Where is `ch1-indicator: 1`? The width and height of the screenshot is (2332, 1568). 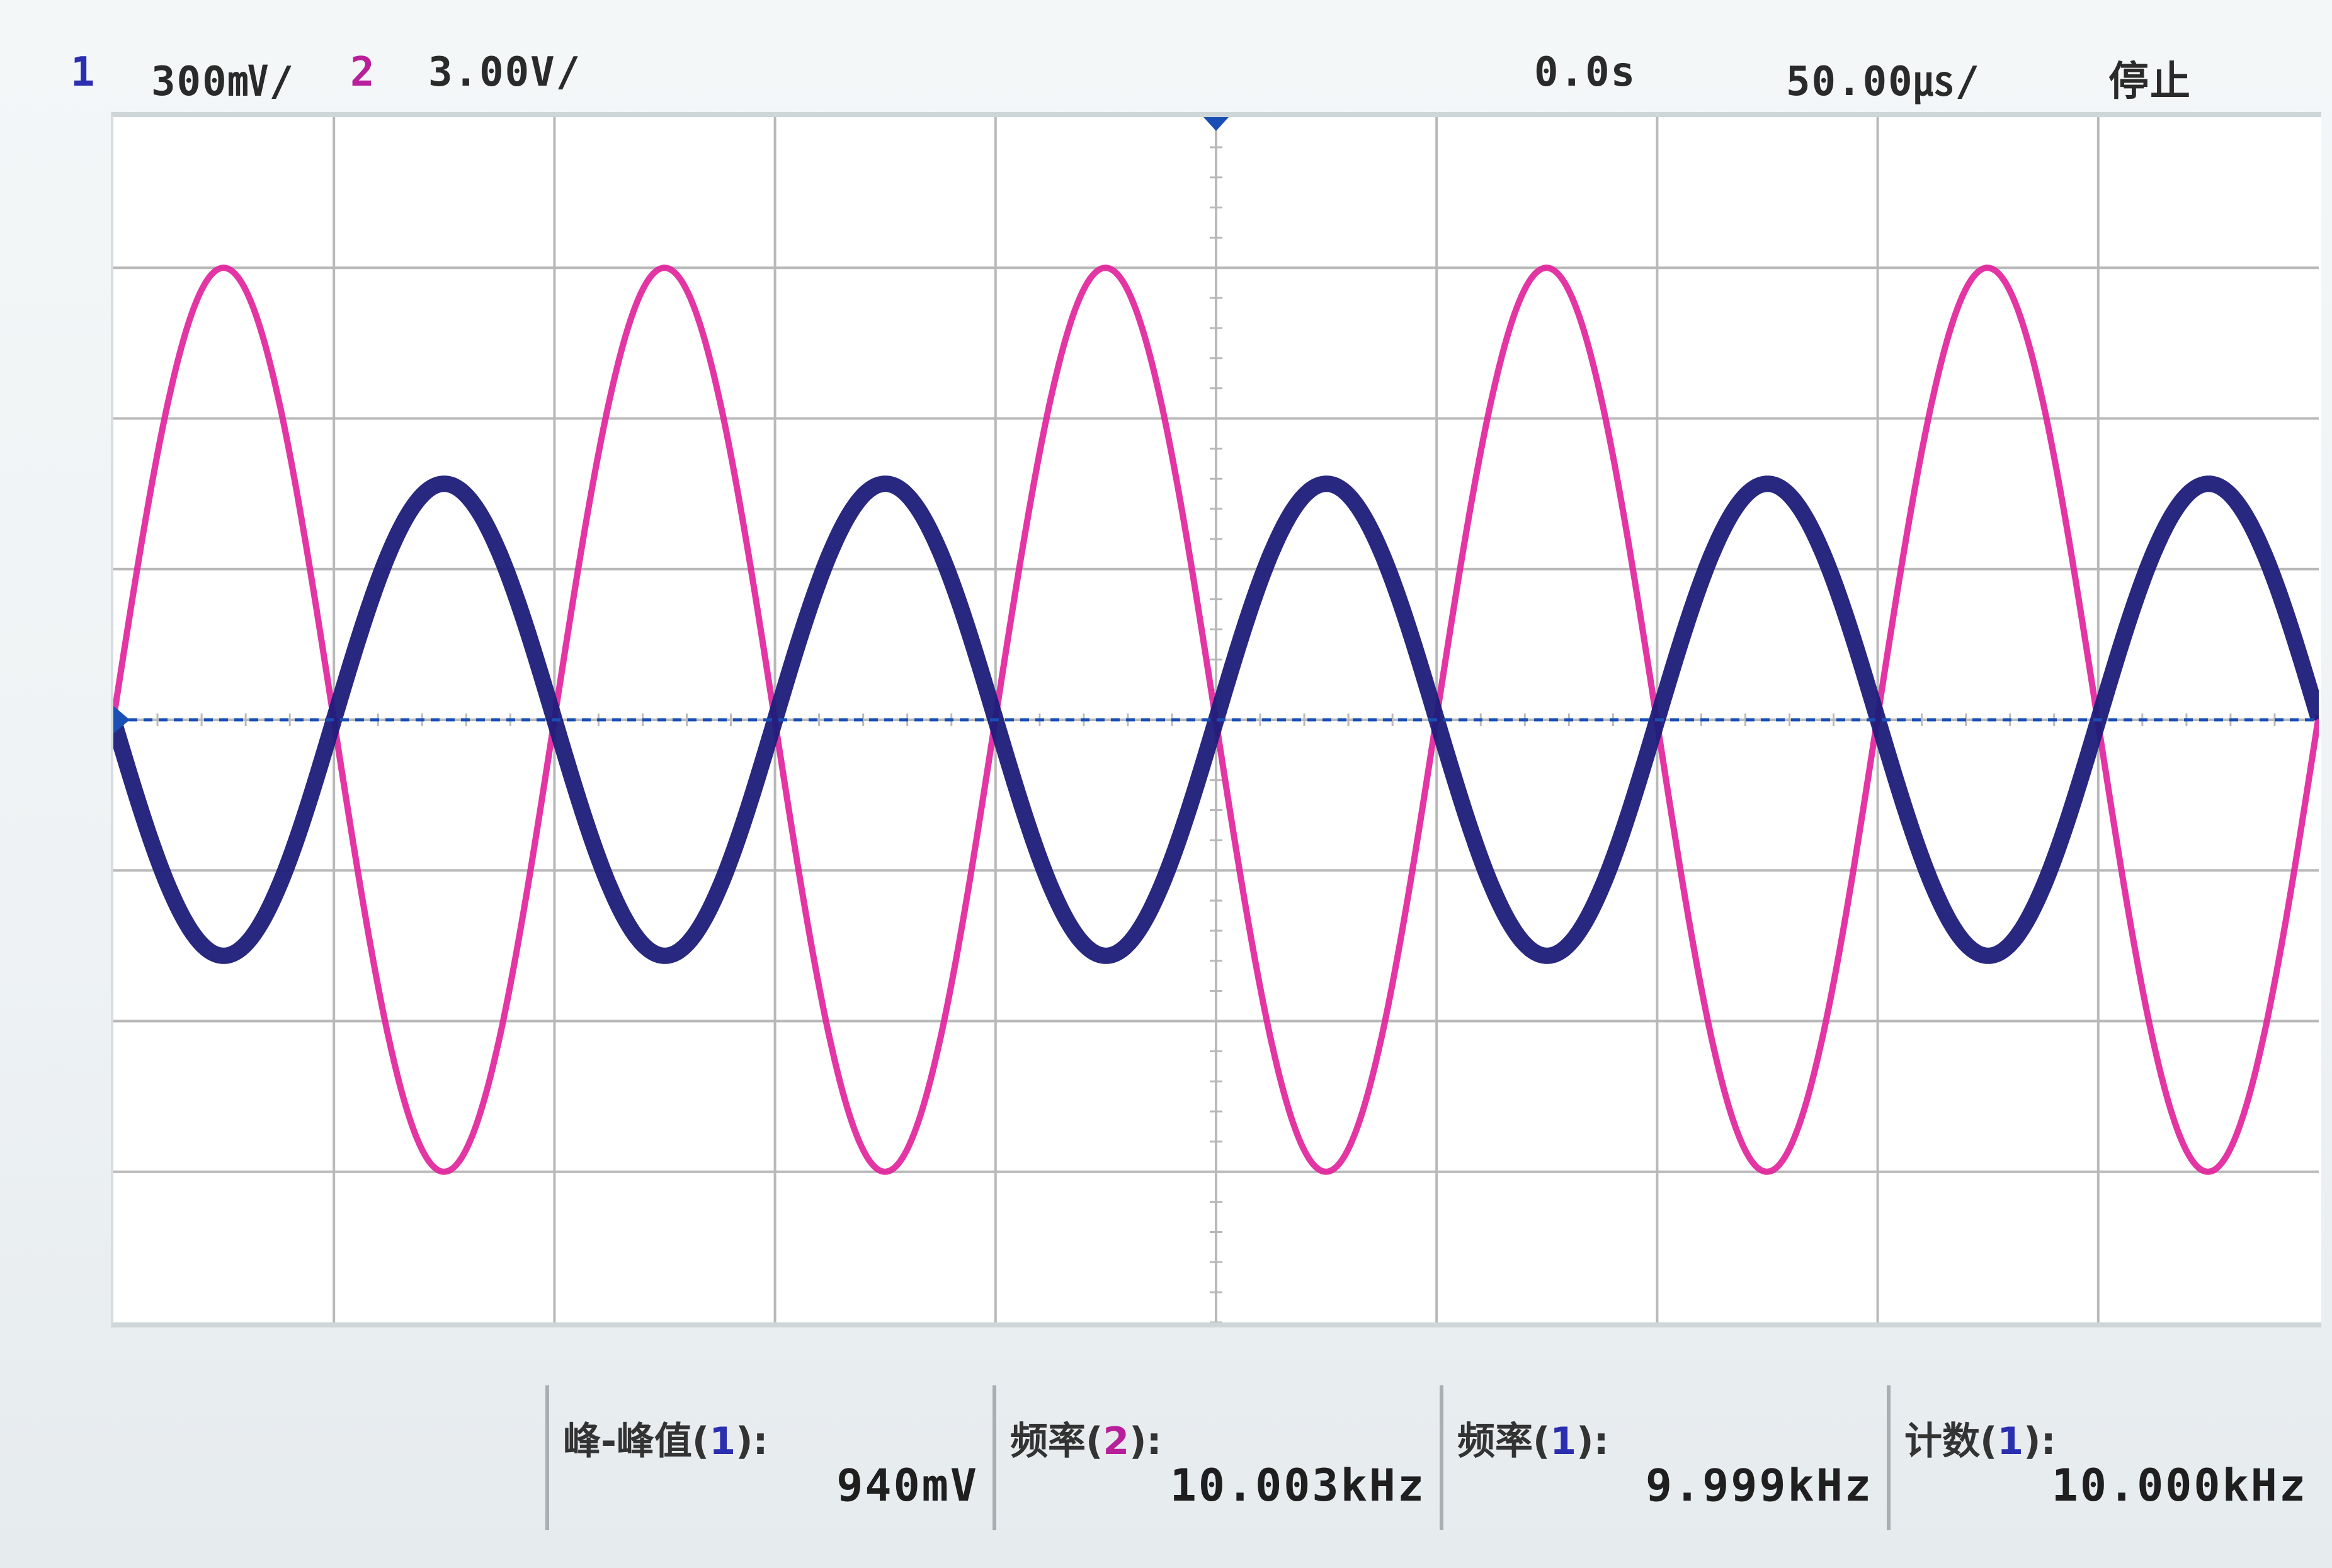
ch1-indicator: 1 is located at coordinates (83, 72).